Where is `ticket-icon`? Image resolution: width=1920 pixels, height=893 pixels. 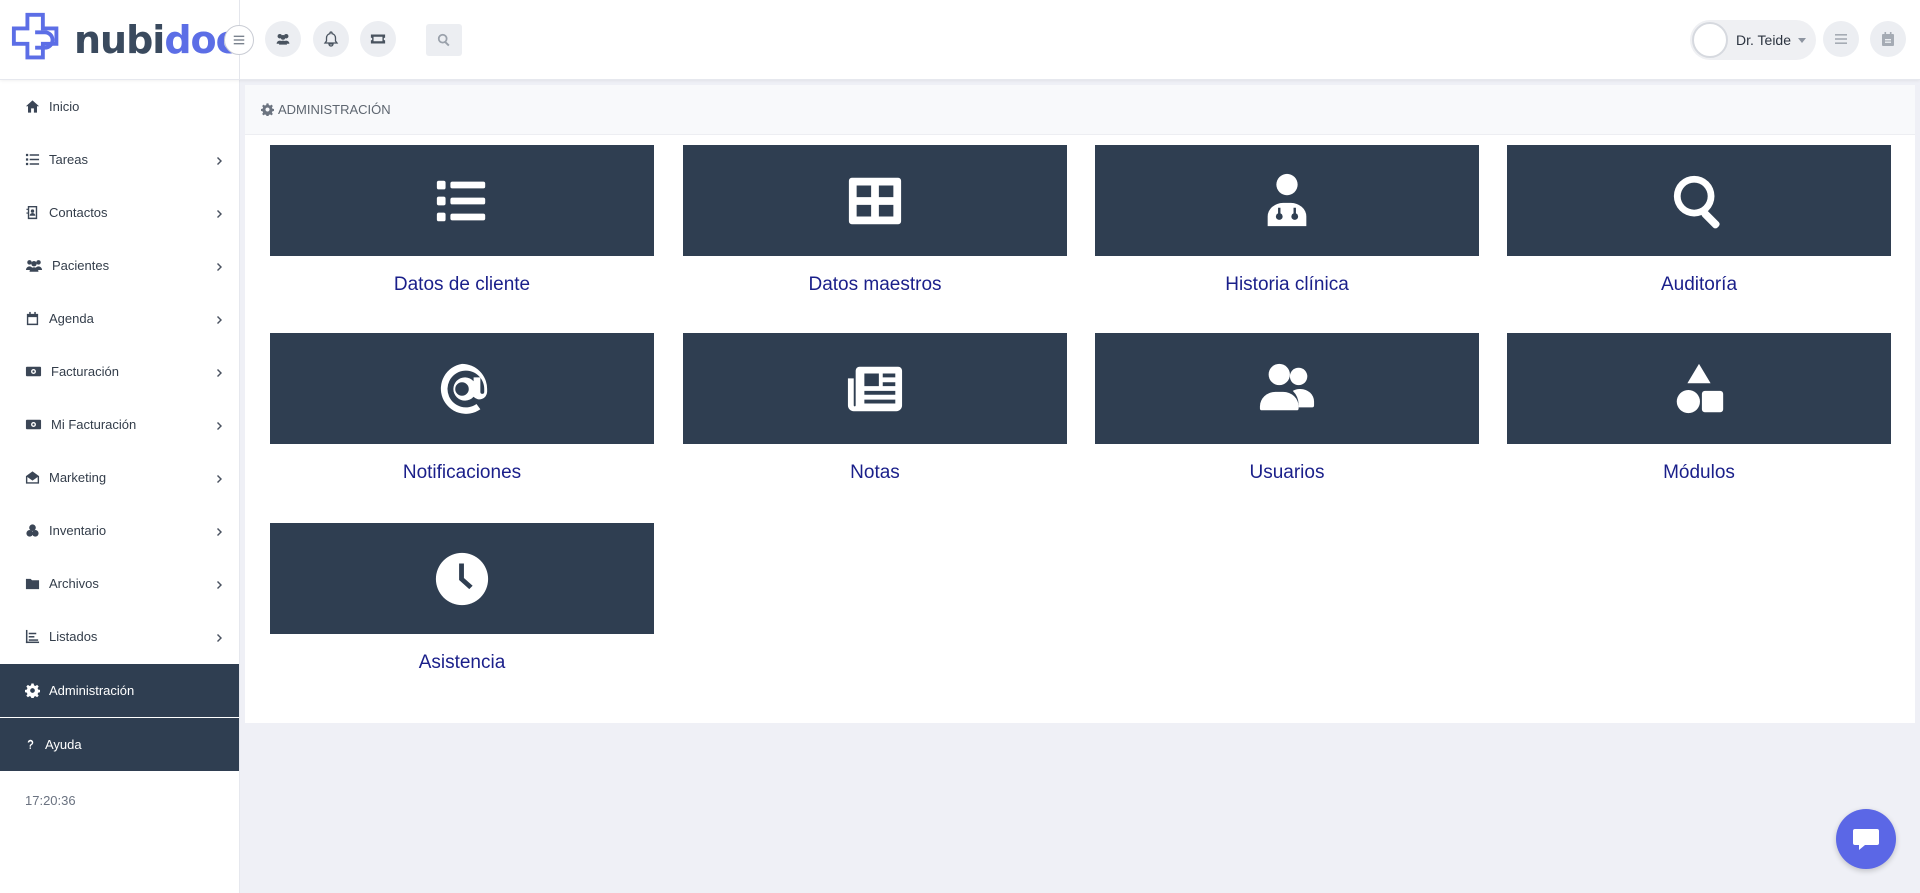
ticket-icon is located at coordinates (378, 39).